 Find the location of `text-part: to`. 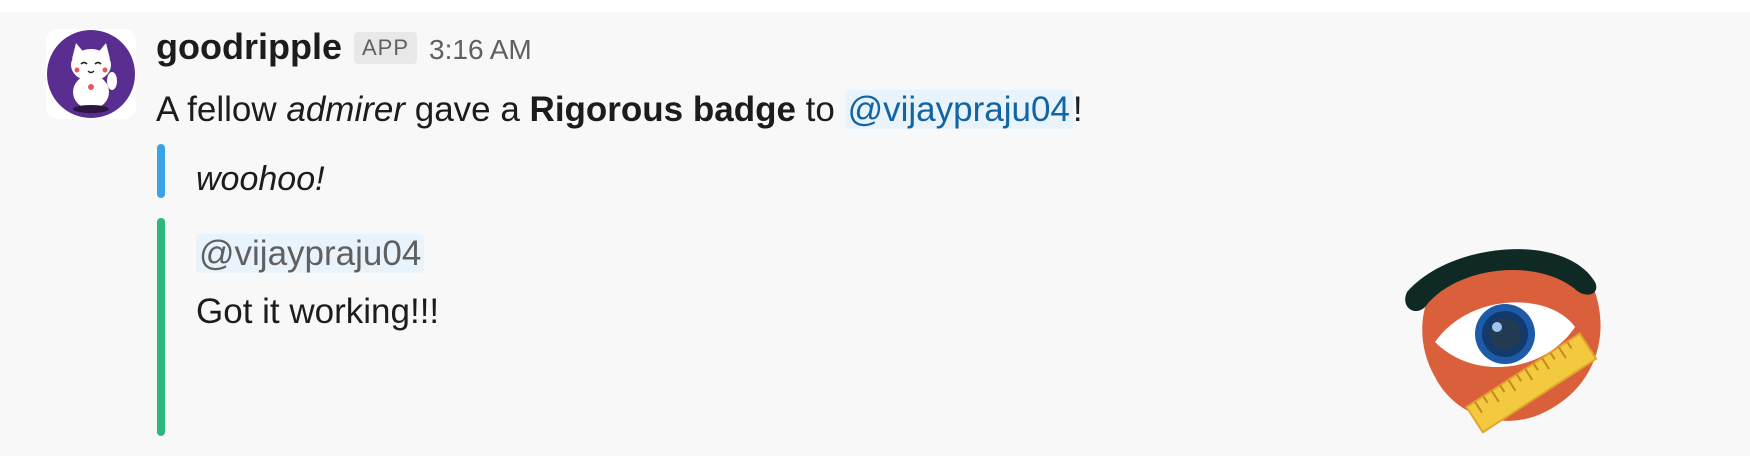

text-part: to is located at coordinates (820, 109).